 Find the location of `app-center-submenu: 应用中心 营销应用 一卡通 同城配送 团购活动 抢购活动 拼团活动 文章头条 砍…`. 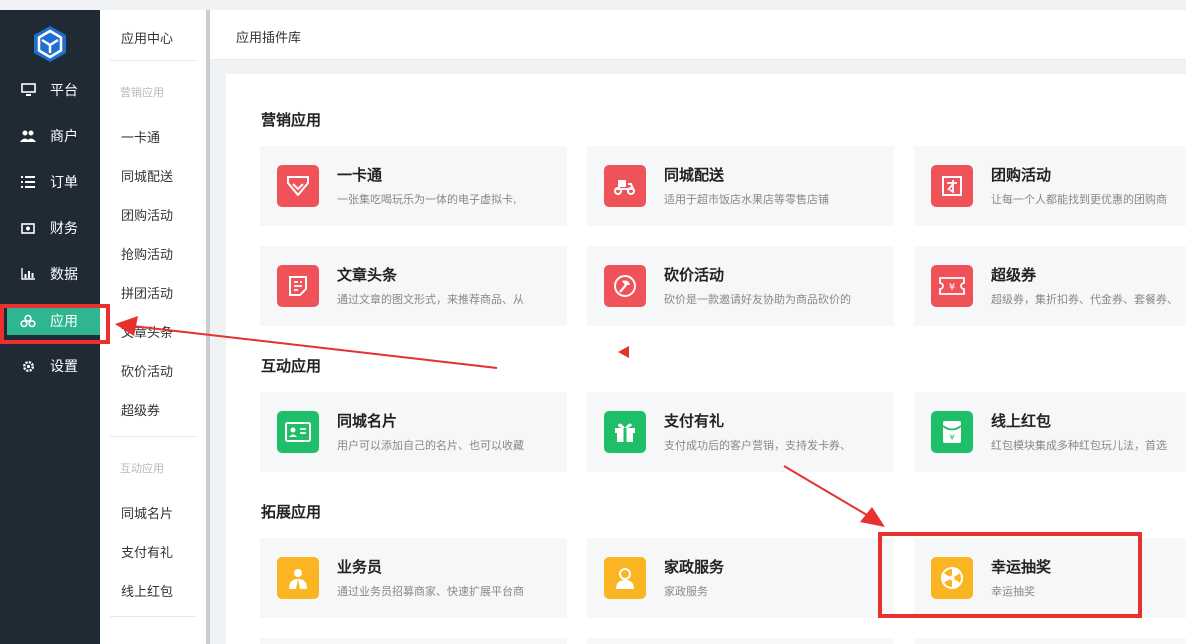

app-center-submenu: 应用中心 营销应用 一卡通 同城配送 团购活动 抢购活动 拼团活动 文章头条 砍… is located at coordinates (153, 327).